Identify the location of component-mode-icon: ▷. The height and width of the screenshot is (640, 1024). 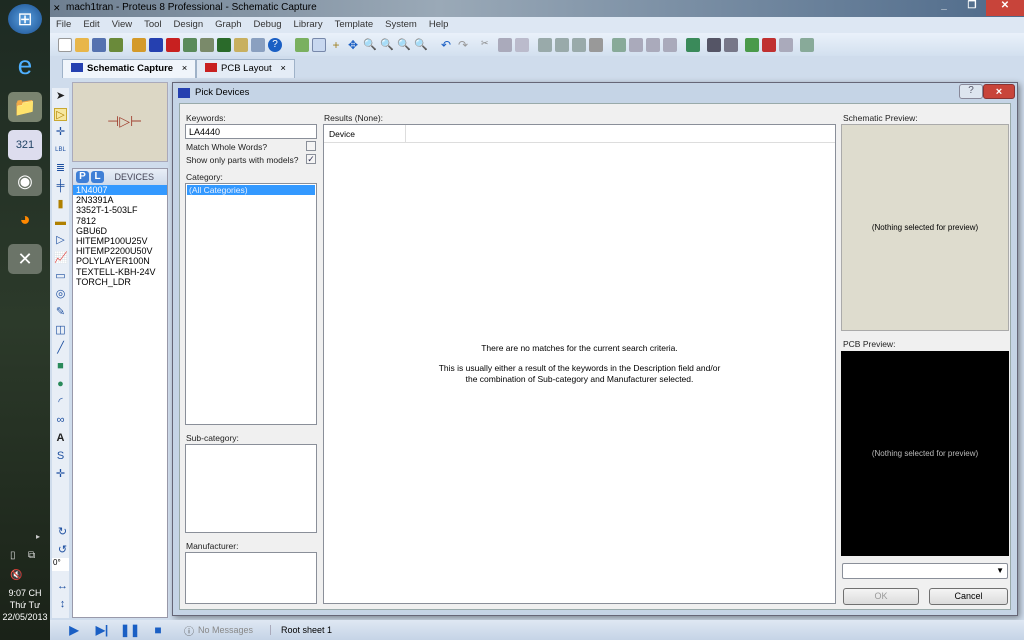
(60, 114).